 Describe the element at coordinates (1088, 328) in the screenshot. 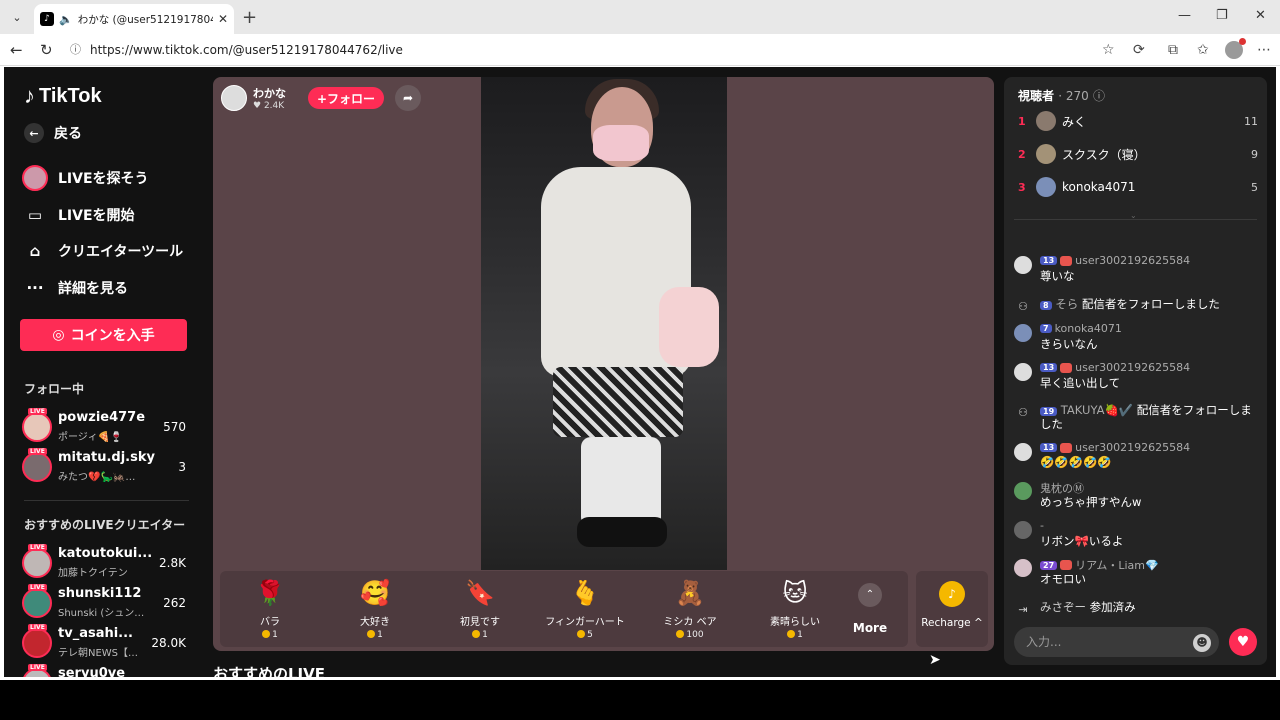

I see `chat-username: konoka4071` at that location.